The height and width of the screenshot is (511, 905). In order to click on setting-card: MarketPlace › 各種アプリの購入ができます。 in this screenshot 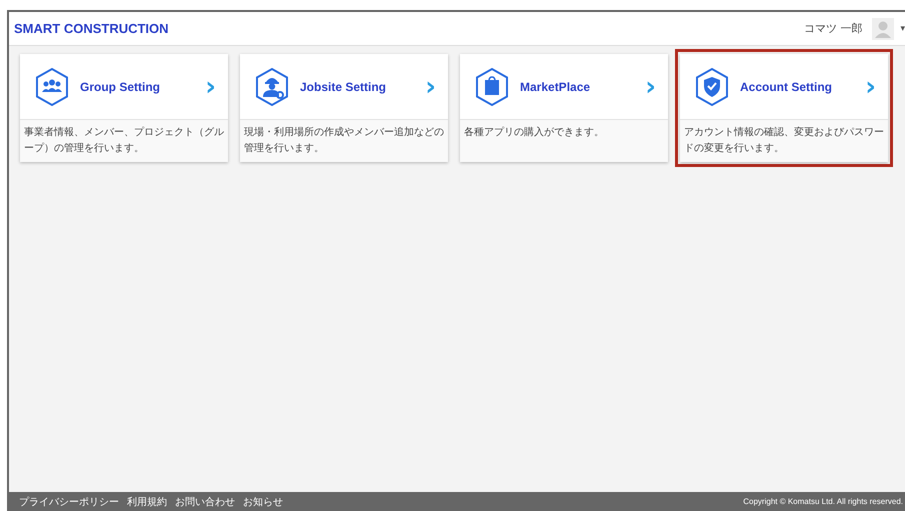, I will do `click(564, 108)`.